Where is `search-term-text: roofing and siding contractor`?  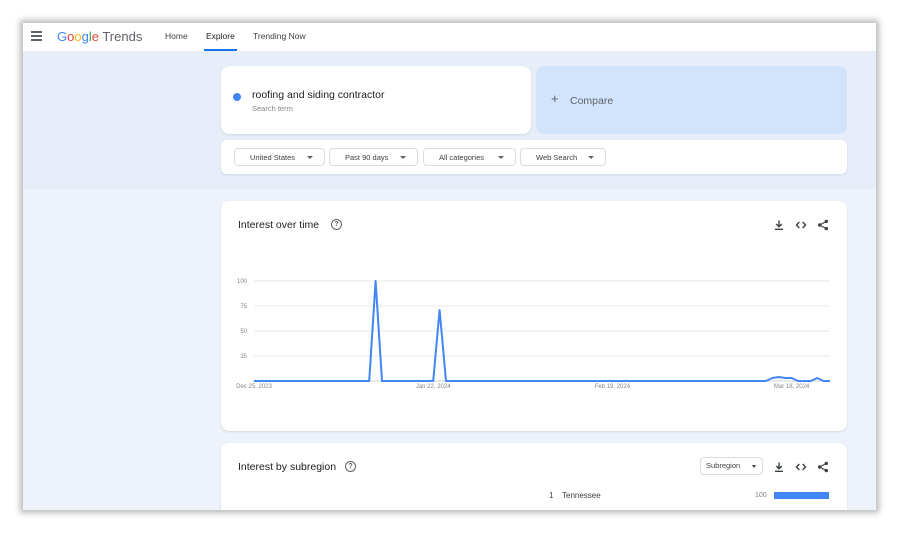 search-term-text: roofing and siding contractor is located at coordinates (318, 95).